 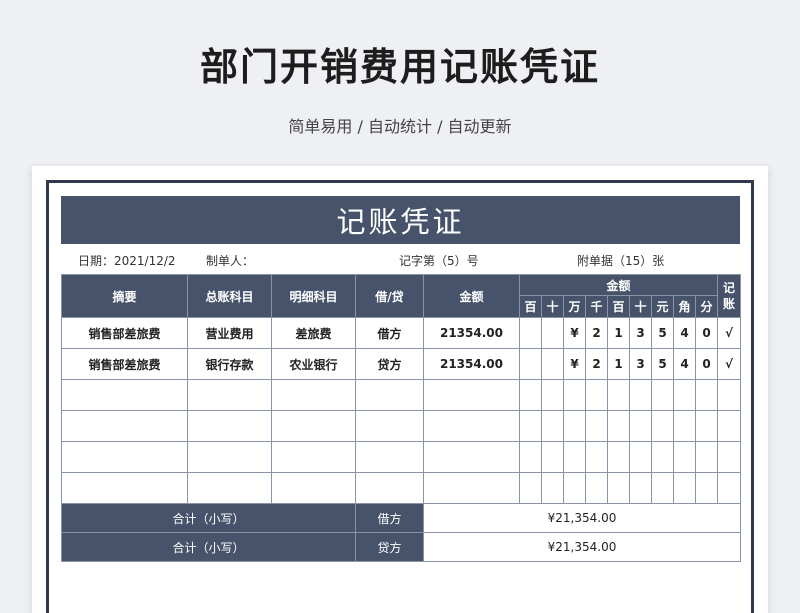 What do you see at coordinates (389, 518) in the screenshot?
I see `total-side: 借方` at bounding box center [389, 518].